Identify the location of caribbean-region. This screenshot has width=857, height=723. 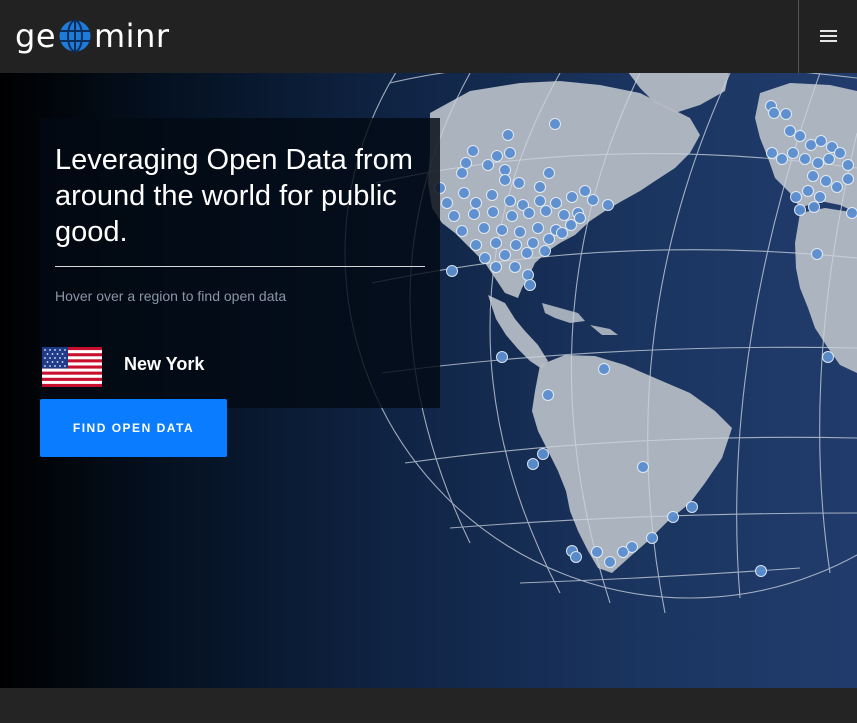
(580, 319).